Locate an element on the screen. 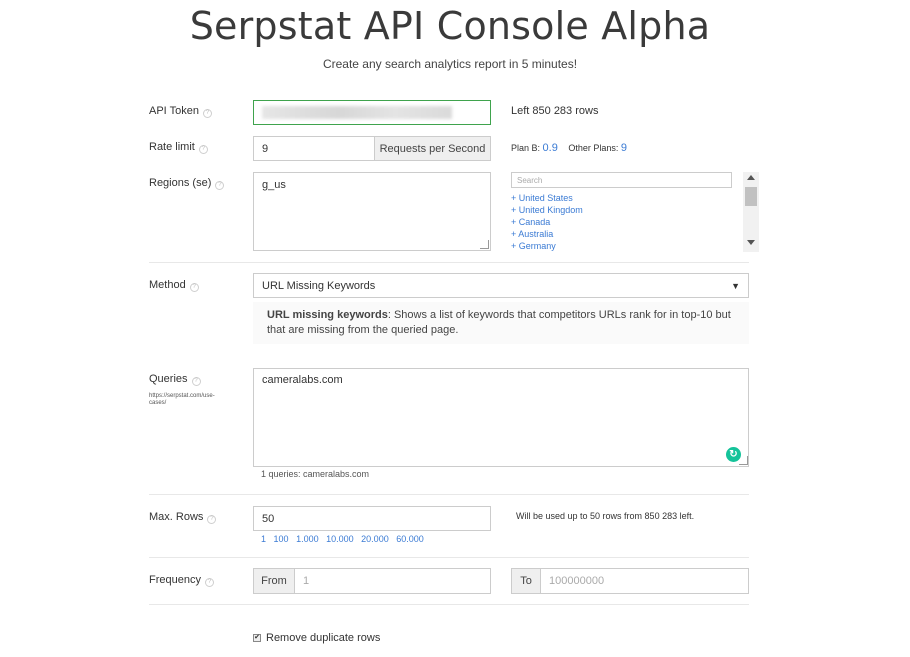  frequency-from-input: 1 is located at coordinates (392, 581).